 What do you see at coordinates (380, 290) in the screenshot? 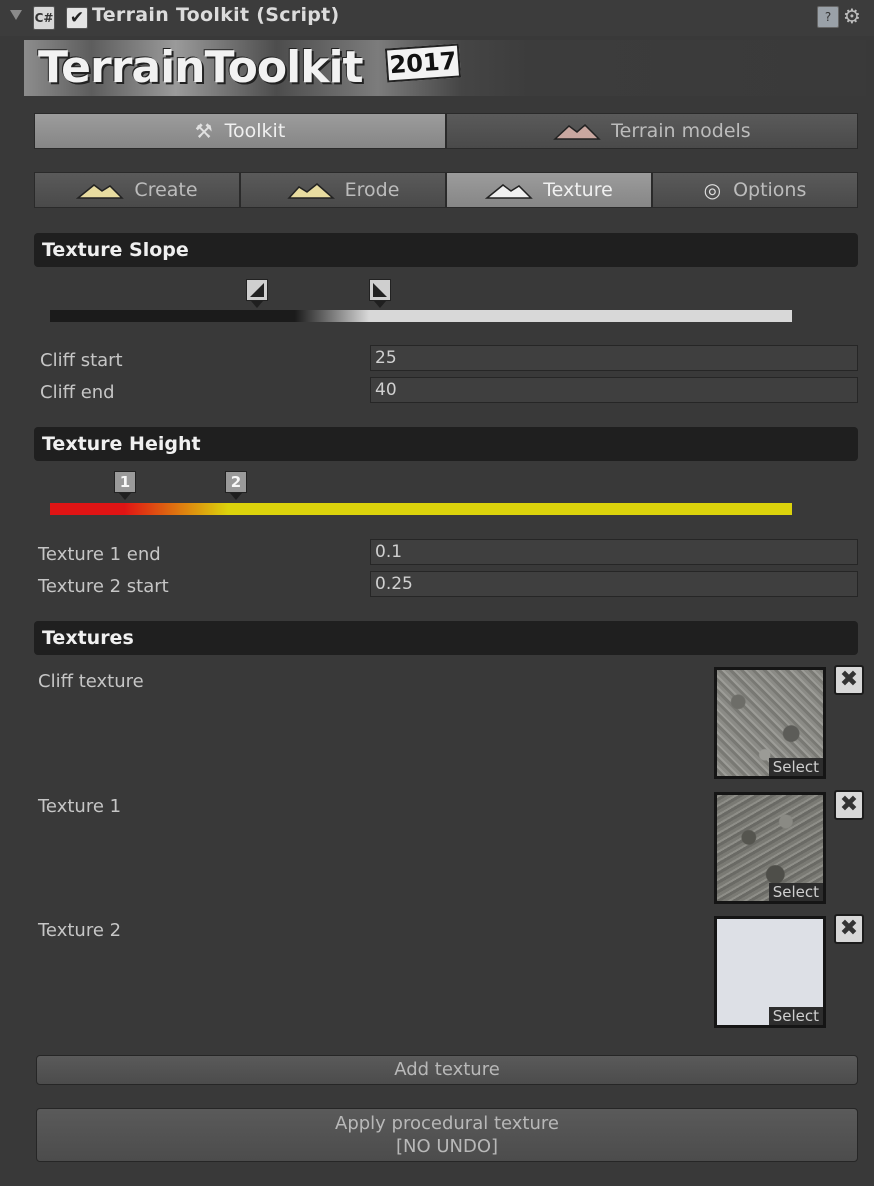
I see `slope-end-handle` at bounding box center [380, 290].